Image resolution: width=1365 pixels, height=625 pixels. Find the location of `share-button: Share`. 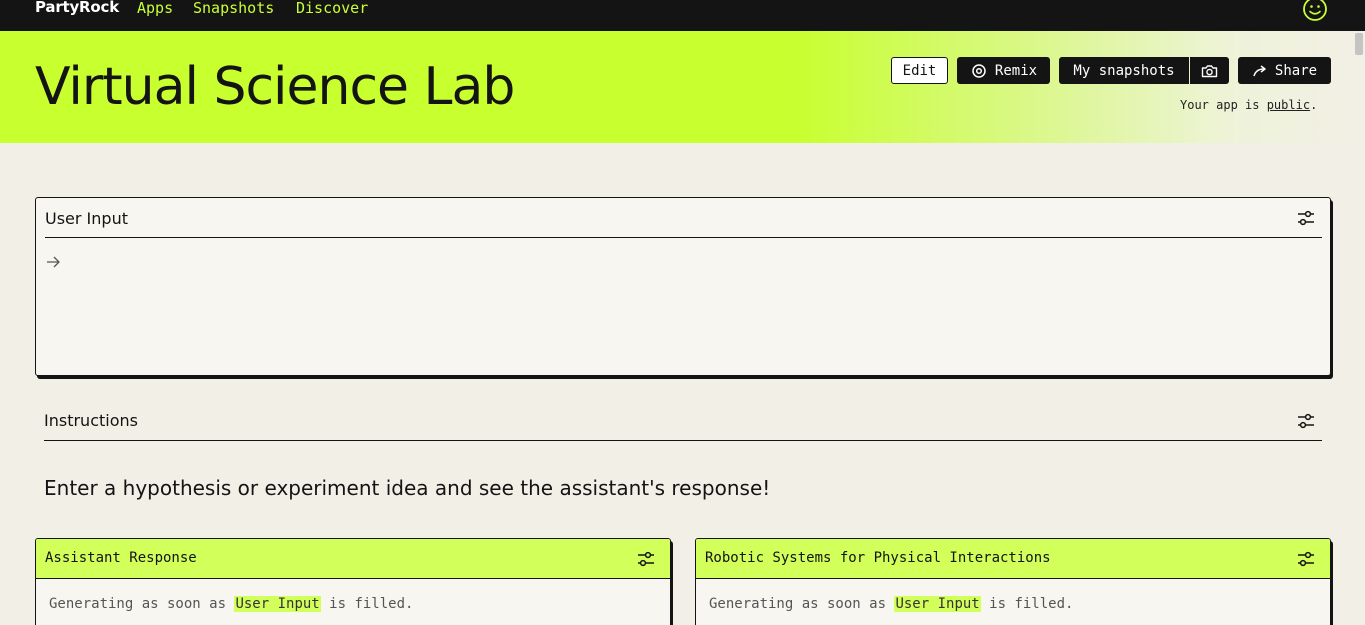

share-button: Share is located at coordinates (1284, 70).